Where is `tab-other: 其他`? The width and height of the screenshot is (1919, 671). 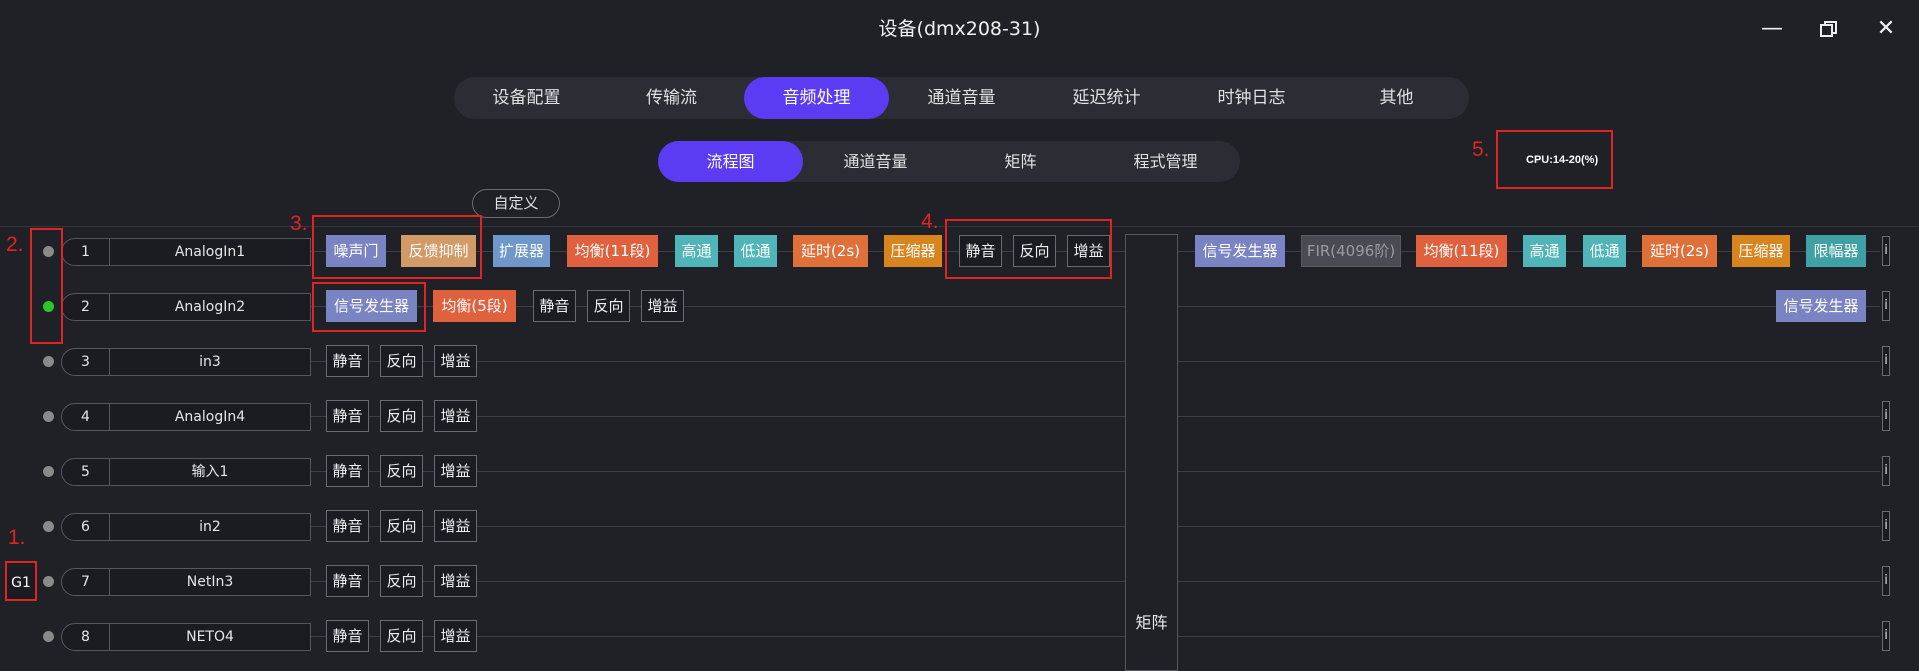 tab-other: 其他 is located at coordinates (1396, 98).